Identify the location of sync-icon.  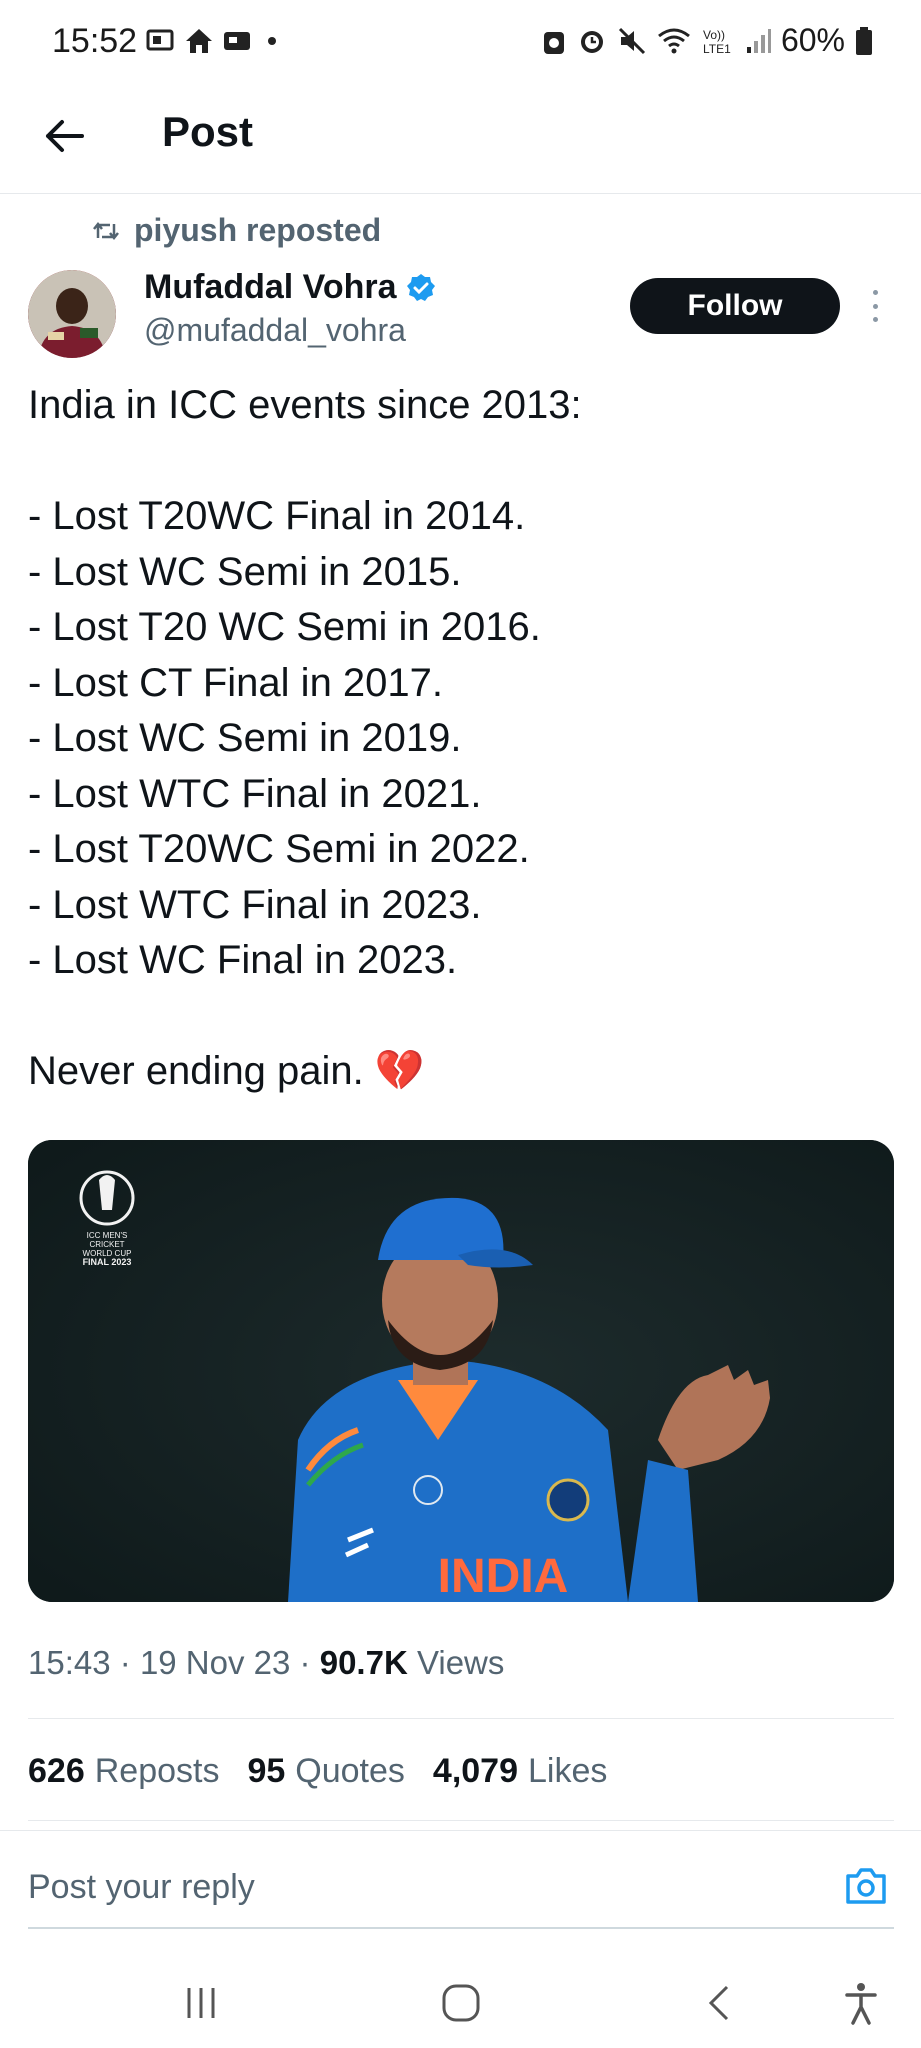
(553, 42).